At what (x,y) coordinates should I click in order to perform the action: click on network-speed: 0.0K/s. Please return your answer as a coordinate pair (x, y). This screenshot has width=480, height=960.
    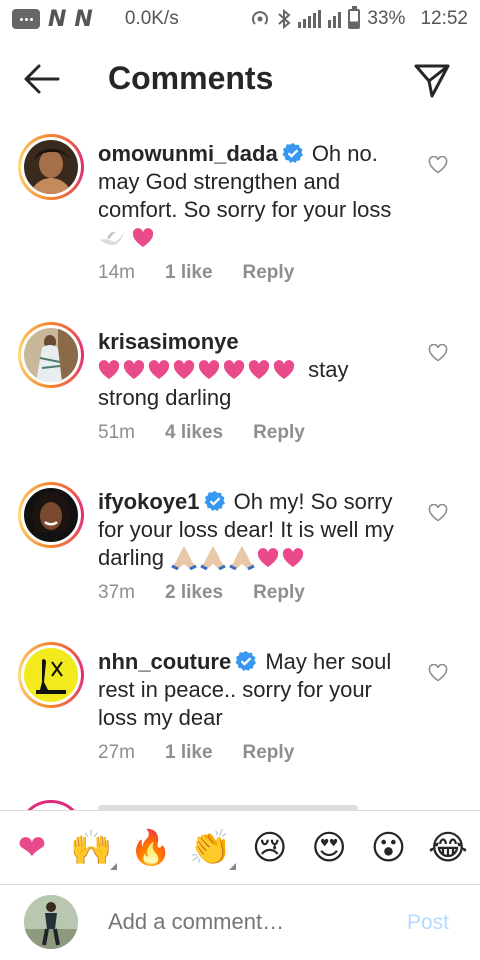
    Looking at the image, I should click on (151, 18).